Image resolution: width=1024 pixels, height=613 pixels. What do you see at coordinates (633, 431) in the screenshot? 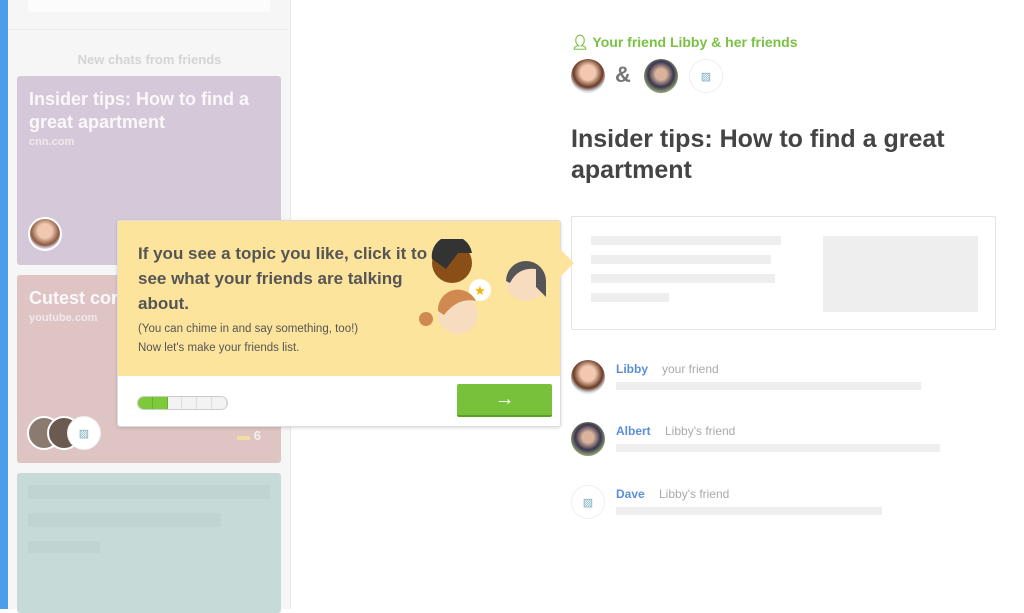
I see `friend-name: Albert` at bounding box center [633, 431].